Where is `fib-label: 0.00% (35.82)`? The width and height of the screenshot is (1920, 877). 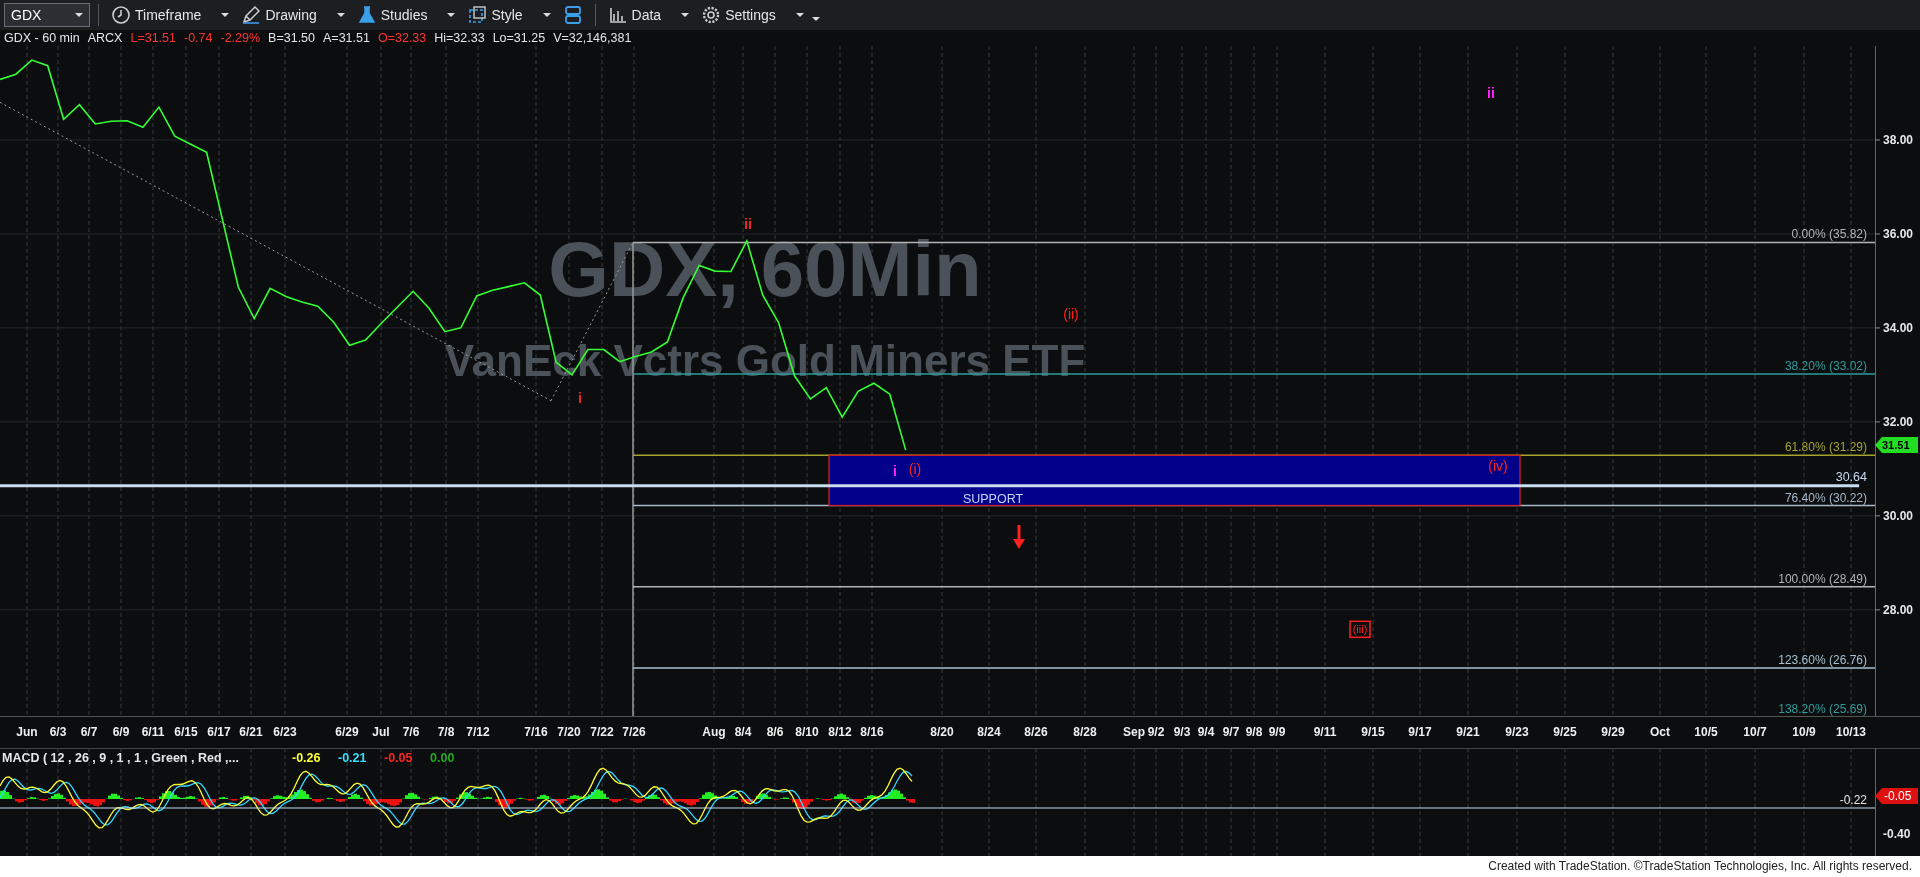 fib-label: 0.00% (35.82) is located at coordinates (1829, 234).